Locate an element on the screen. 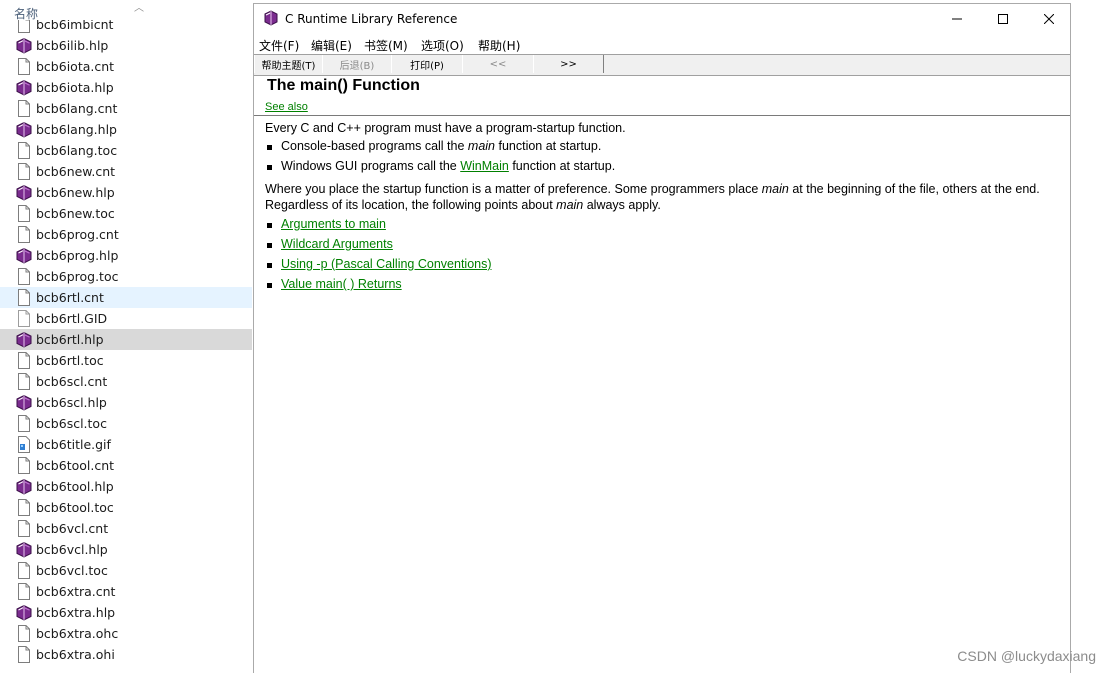 This screenshot has height=673, width=1110. file-name: bcb6lang.cnt is located at coordinates (77, 108).